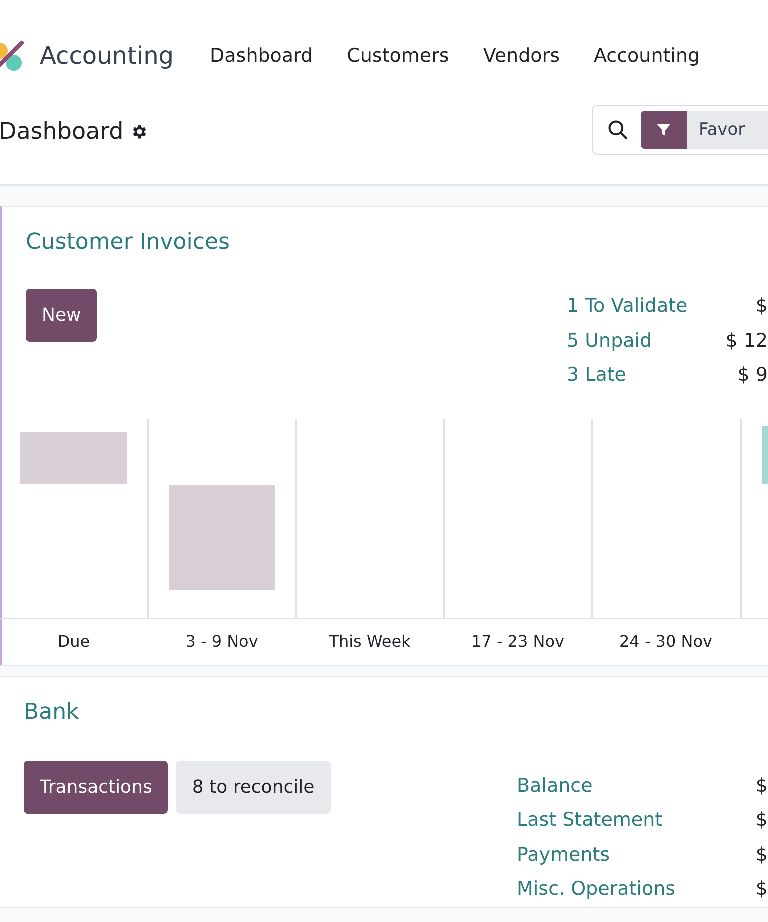 The height and width of the screenshot is (922, 768). I want to click on menu-item: Accounting, so click(647, 56).